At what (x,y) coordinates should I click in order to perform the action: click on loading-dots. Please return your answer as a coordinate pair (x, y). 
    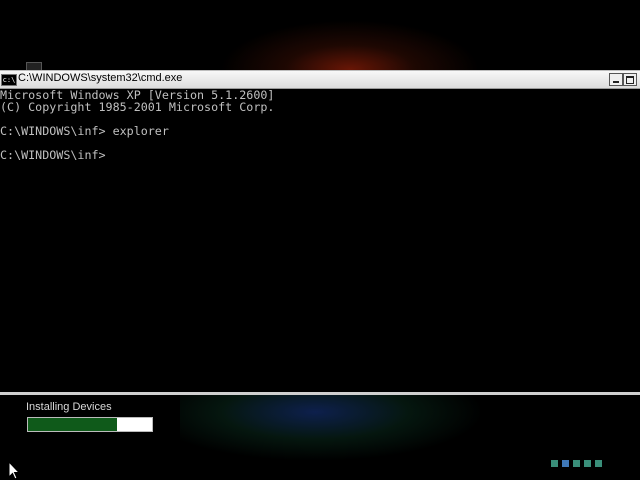
    Looking at the image, I should click on (576, 463).